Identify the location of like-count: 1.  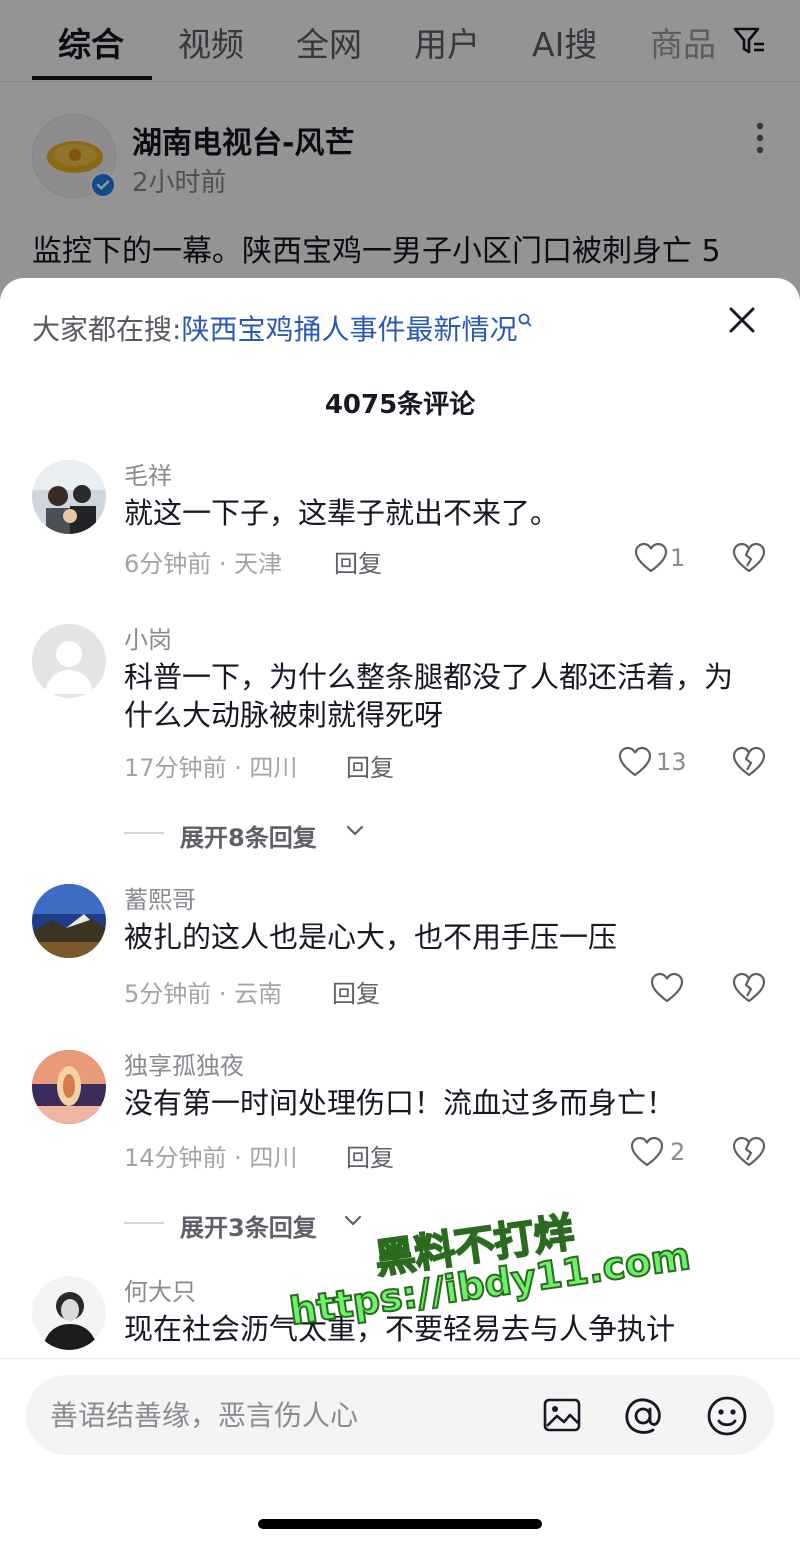
(678, 558).